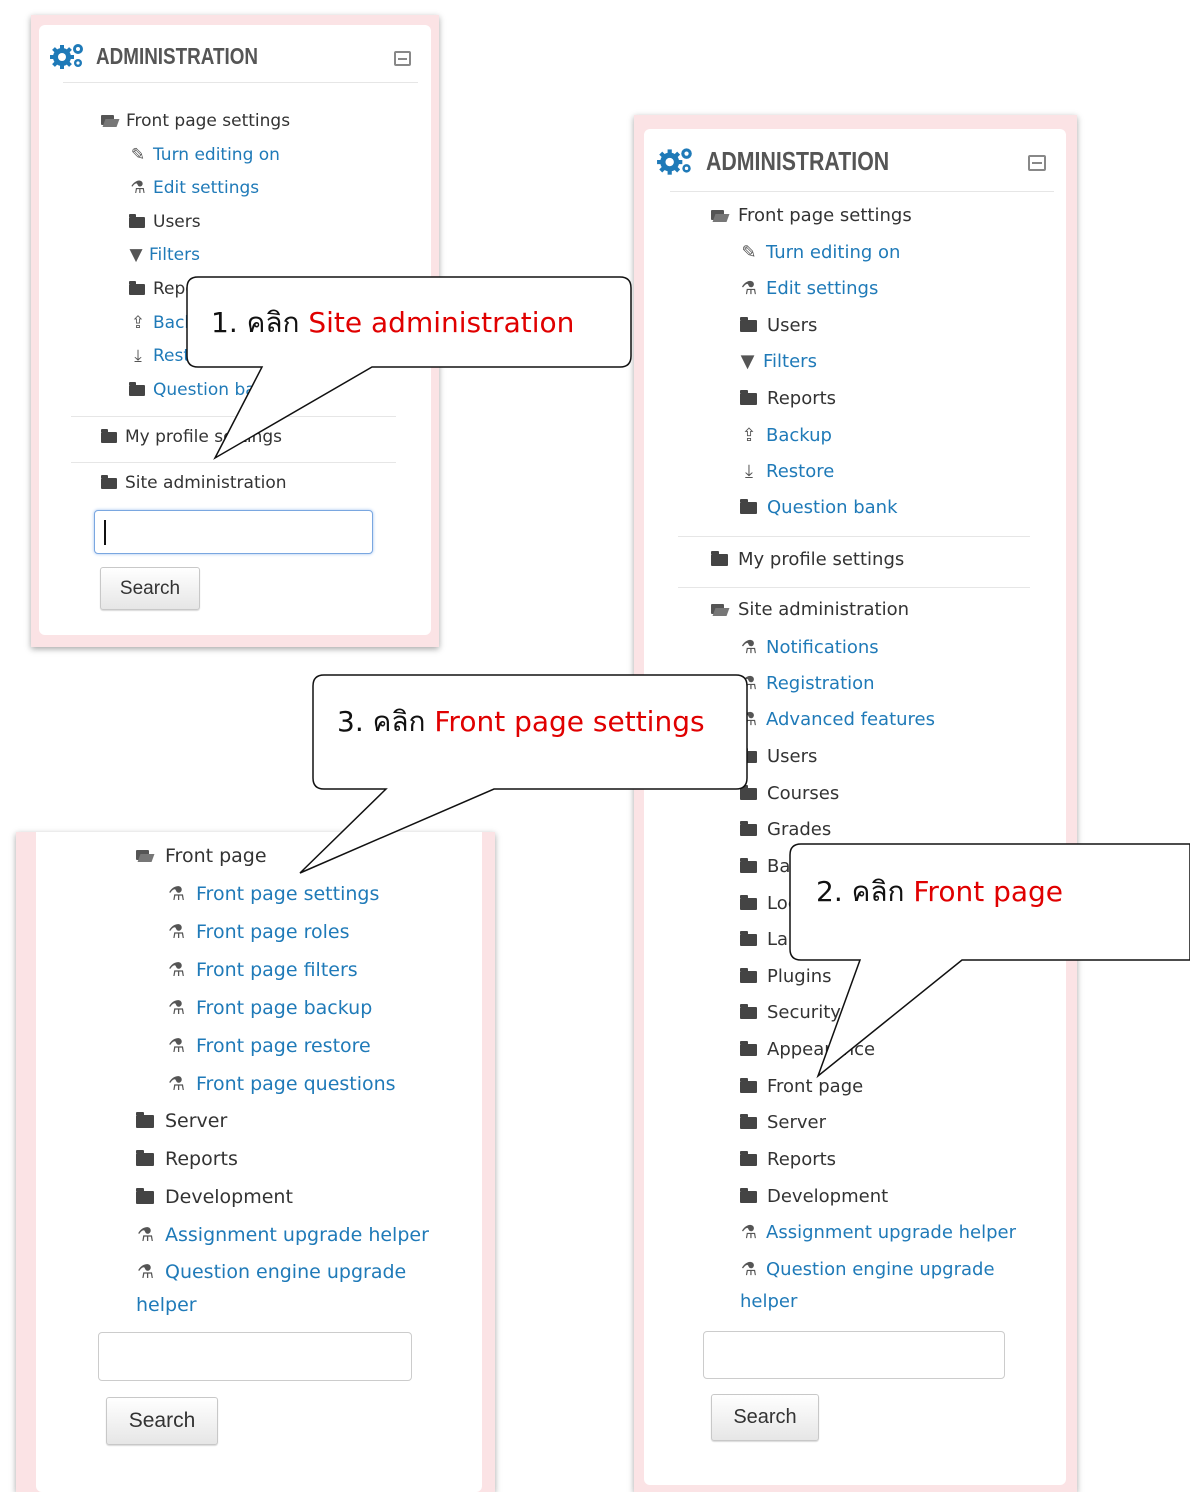  What do you see at coordinates (809, 647) in the screenshot?
I see `nav-notifications: ⚗ Notifications` at bounding box center [809, 647].